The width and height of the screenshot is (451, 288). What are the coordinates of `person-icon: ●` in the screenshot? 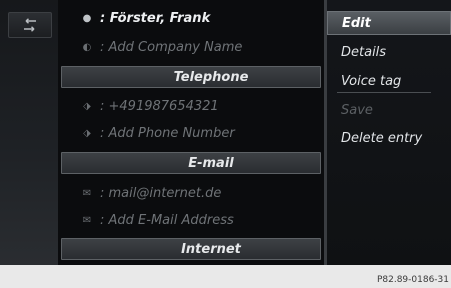 It's located at (87, 18).